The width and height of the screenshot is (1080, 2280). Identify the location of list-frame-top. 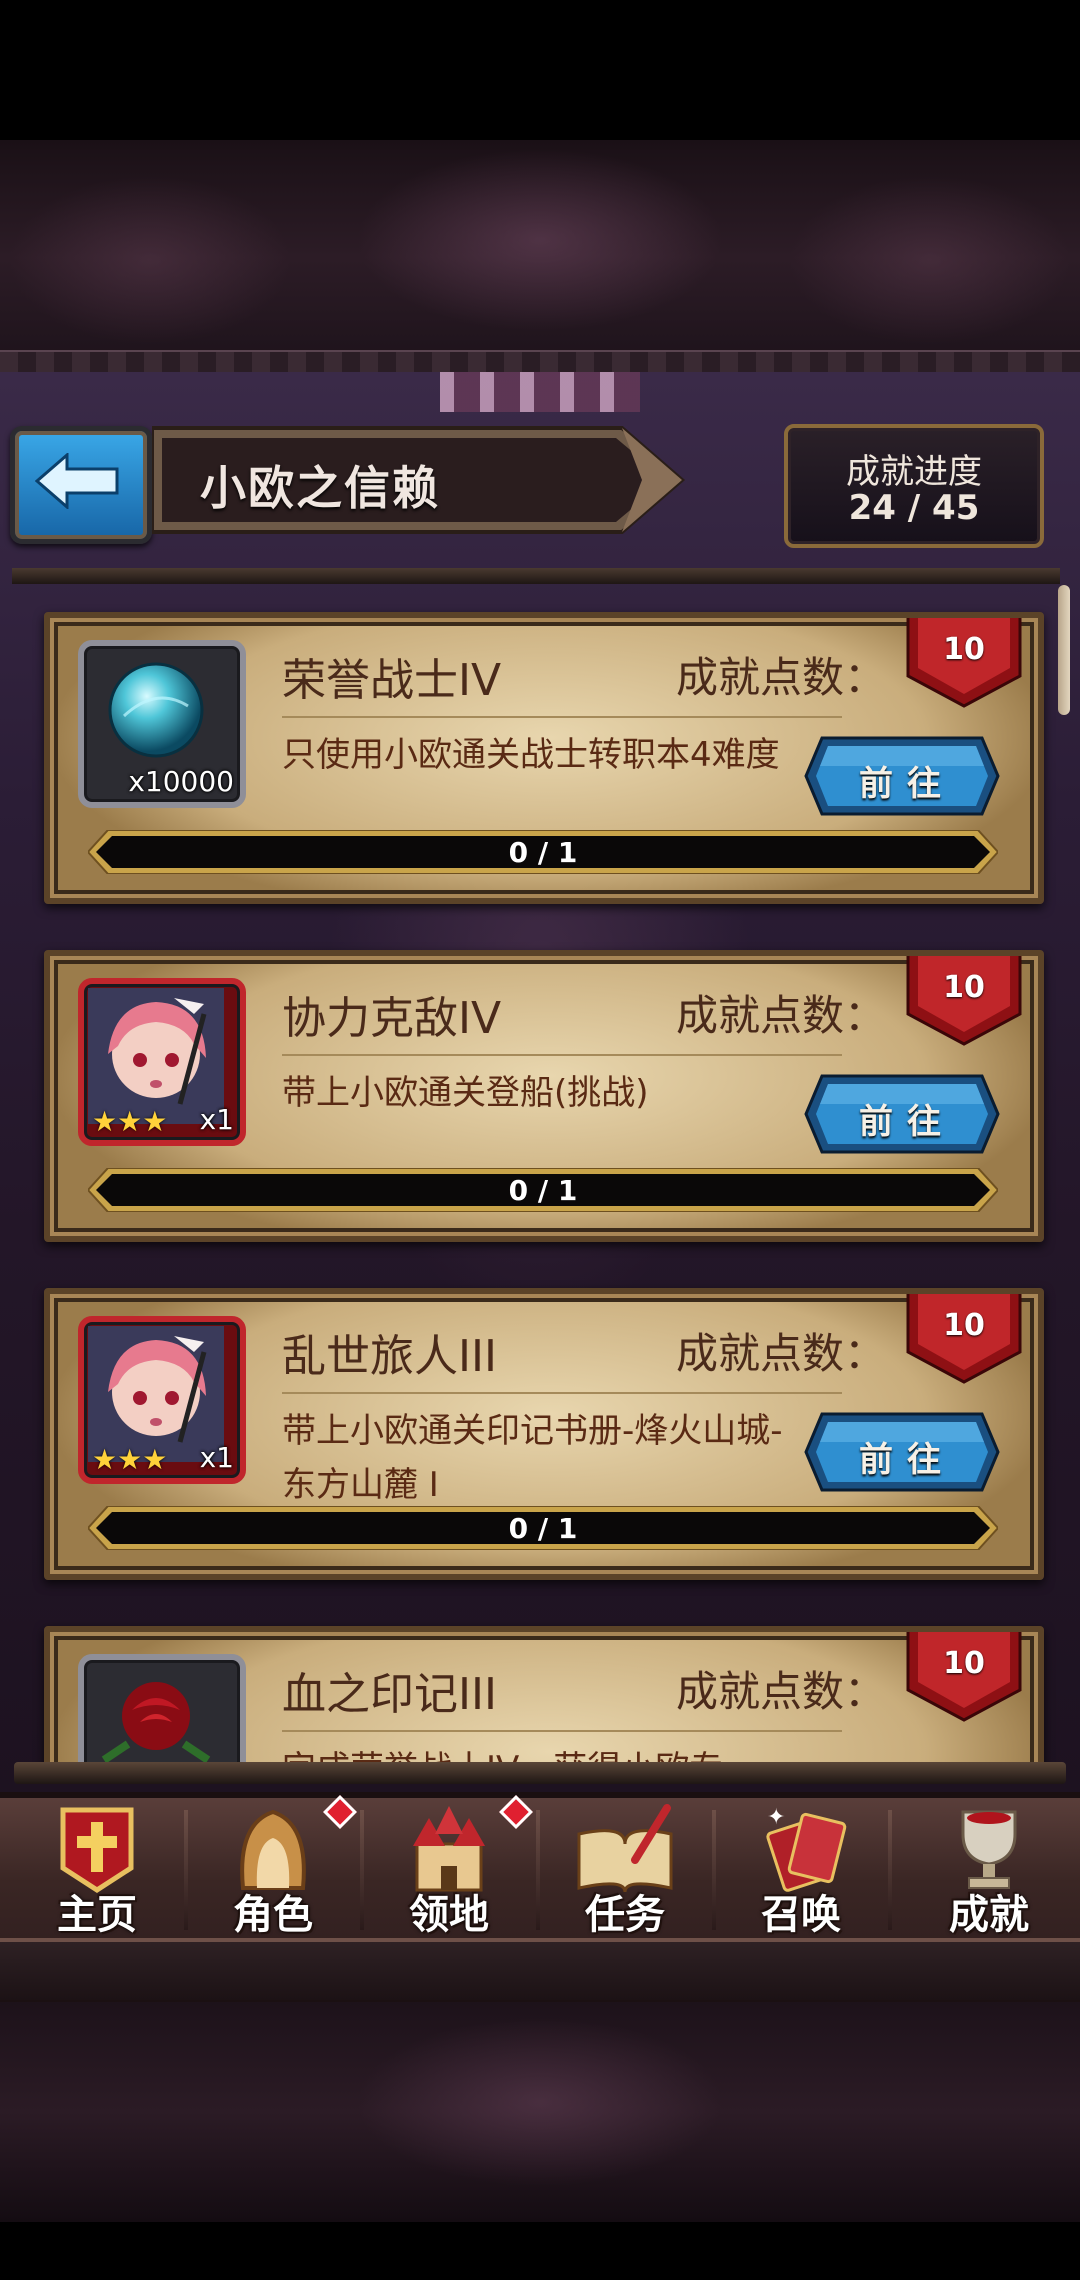
(536, 576).